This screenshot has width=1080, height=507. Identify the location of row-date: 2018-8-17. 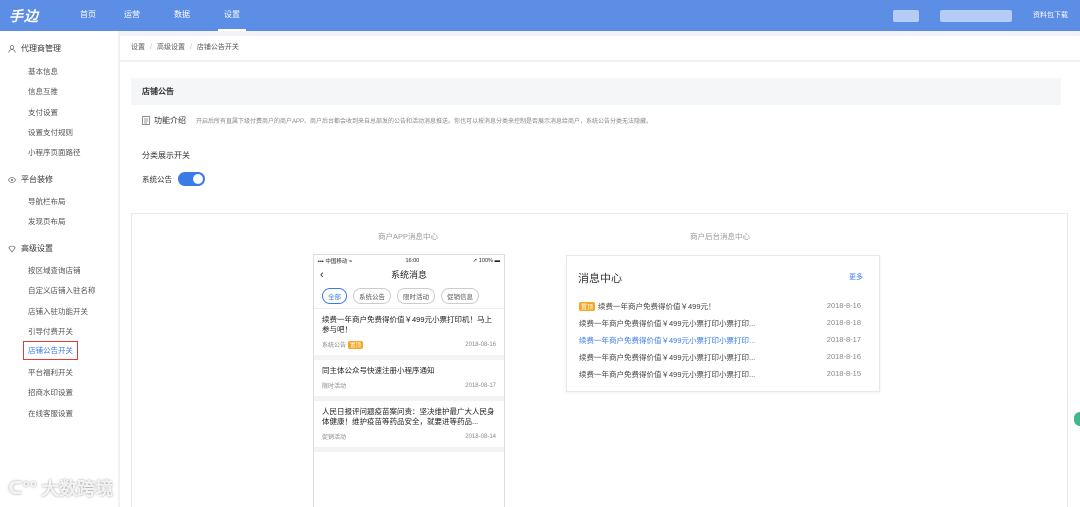
(843, 339).